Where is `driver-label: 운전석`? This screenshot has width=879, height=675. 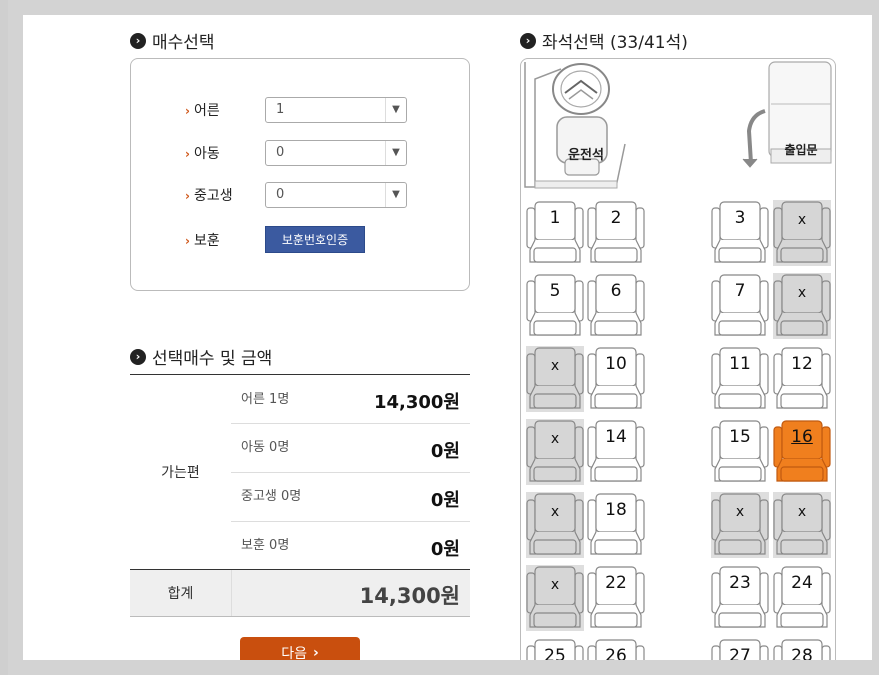 driver-label: 운전석 is located at coordinates (586, 155).